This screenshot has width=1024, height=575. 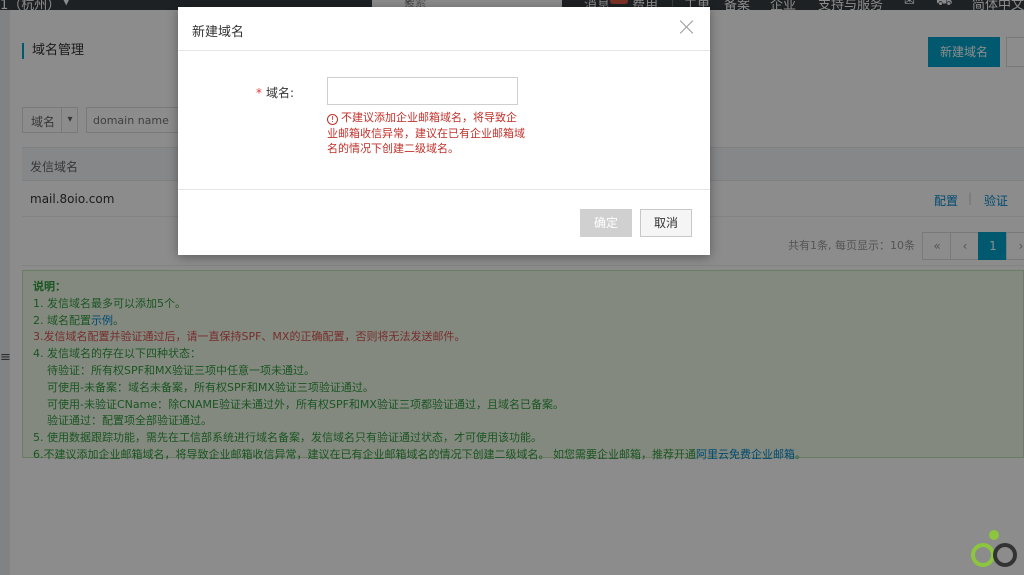 I want to click on cancel-button: 取消, so click(x=666, y=223).